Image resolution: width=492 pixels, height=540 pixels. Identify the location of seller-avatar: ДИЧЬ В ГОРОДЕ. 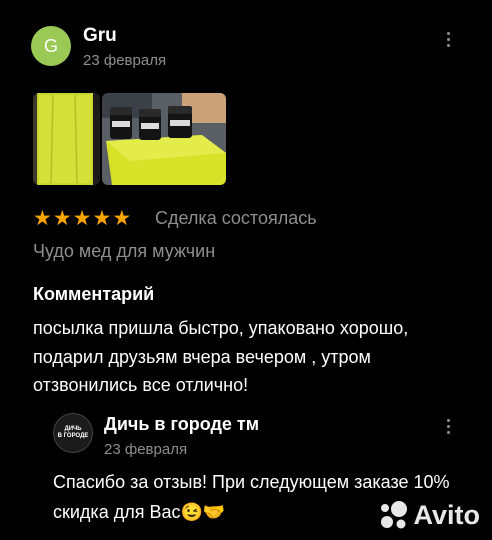
(73, 433).